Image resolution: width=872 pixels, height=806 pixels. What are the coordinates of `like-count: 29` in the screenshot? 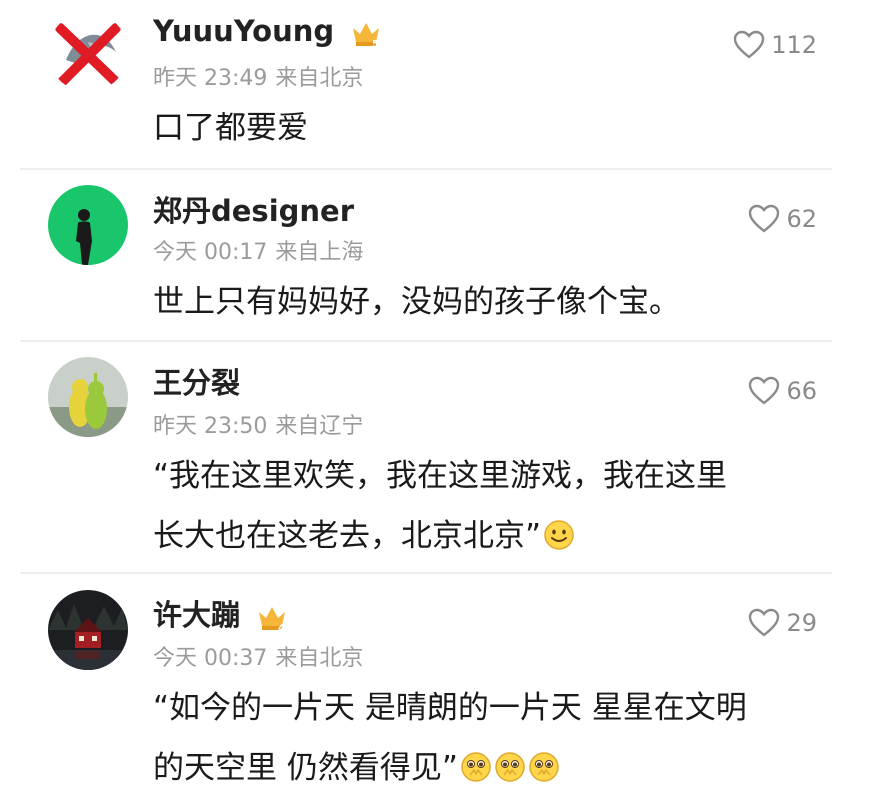 It's located at (801, 623).